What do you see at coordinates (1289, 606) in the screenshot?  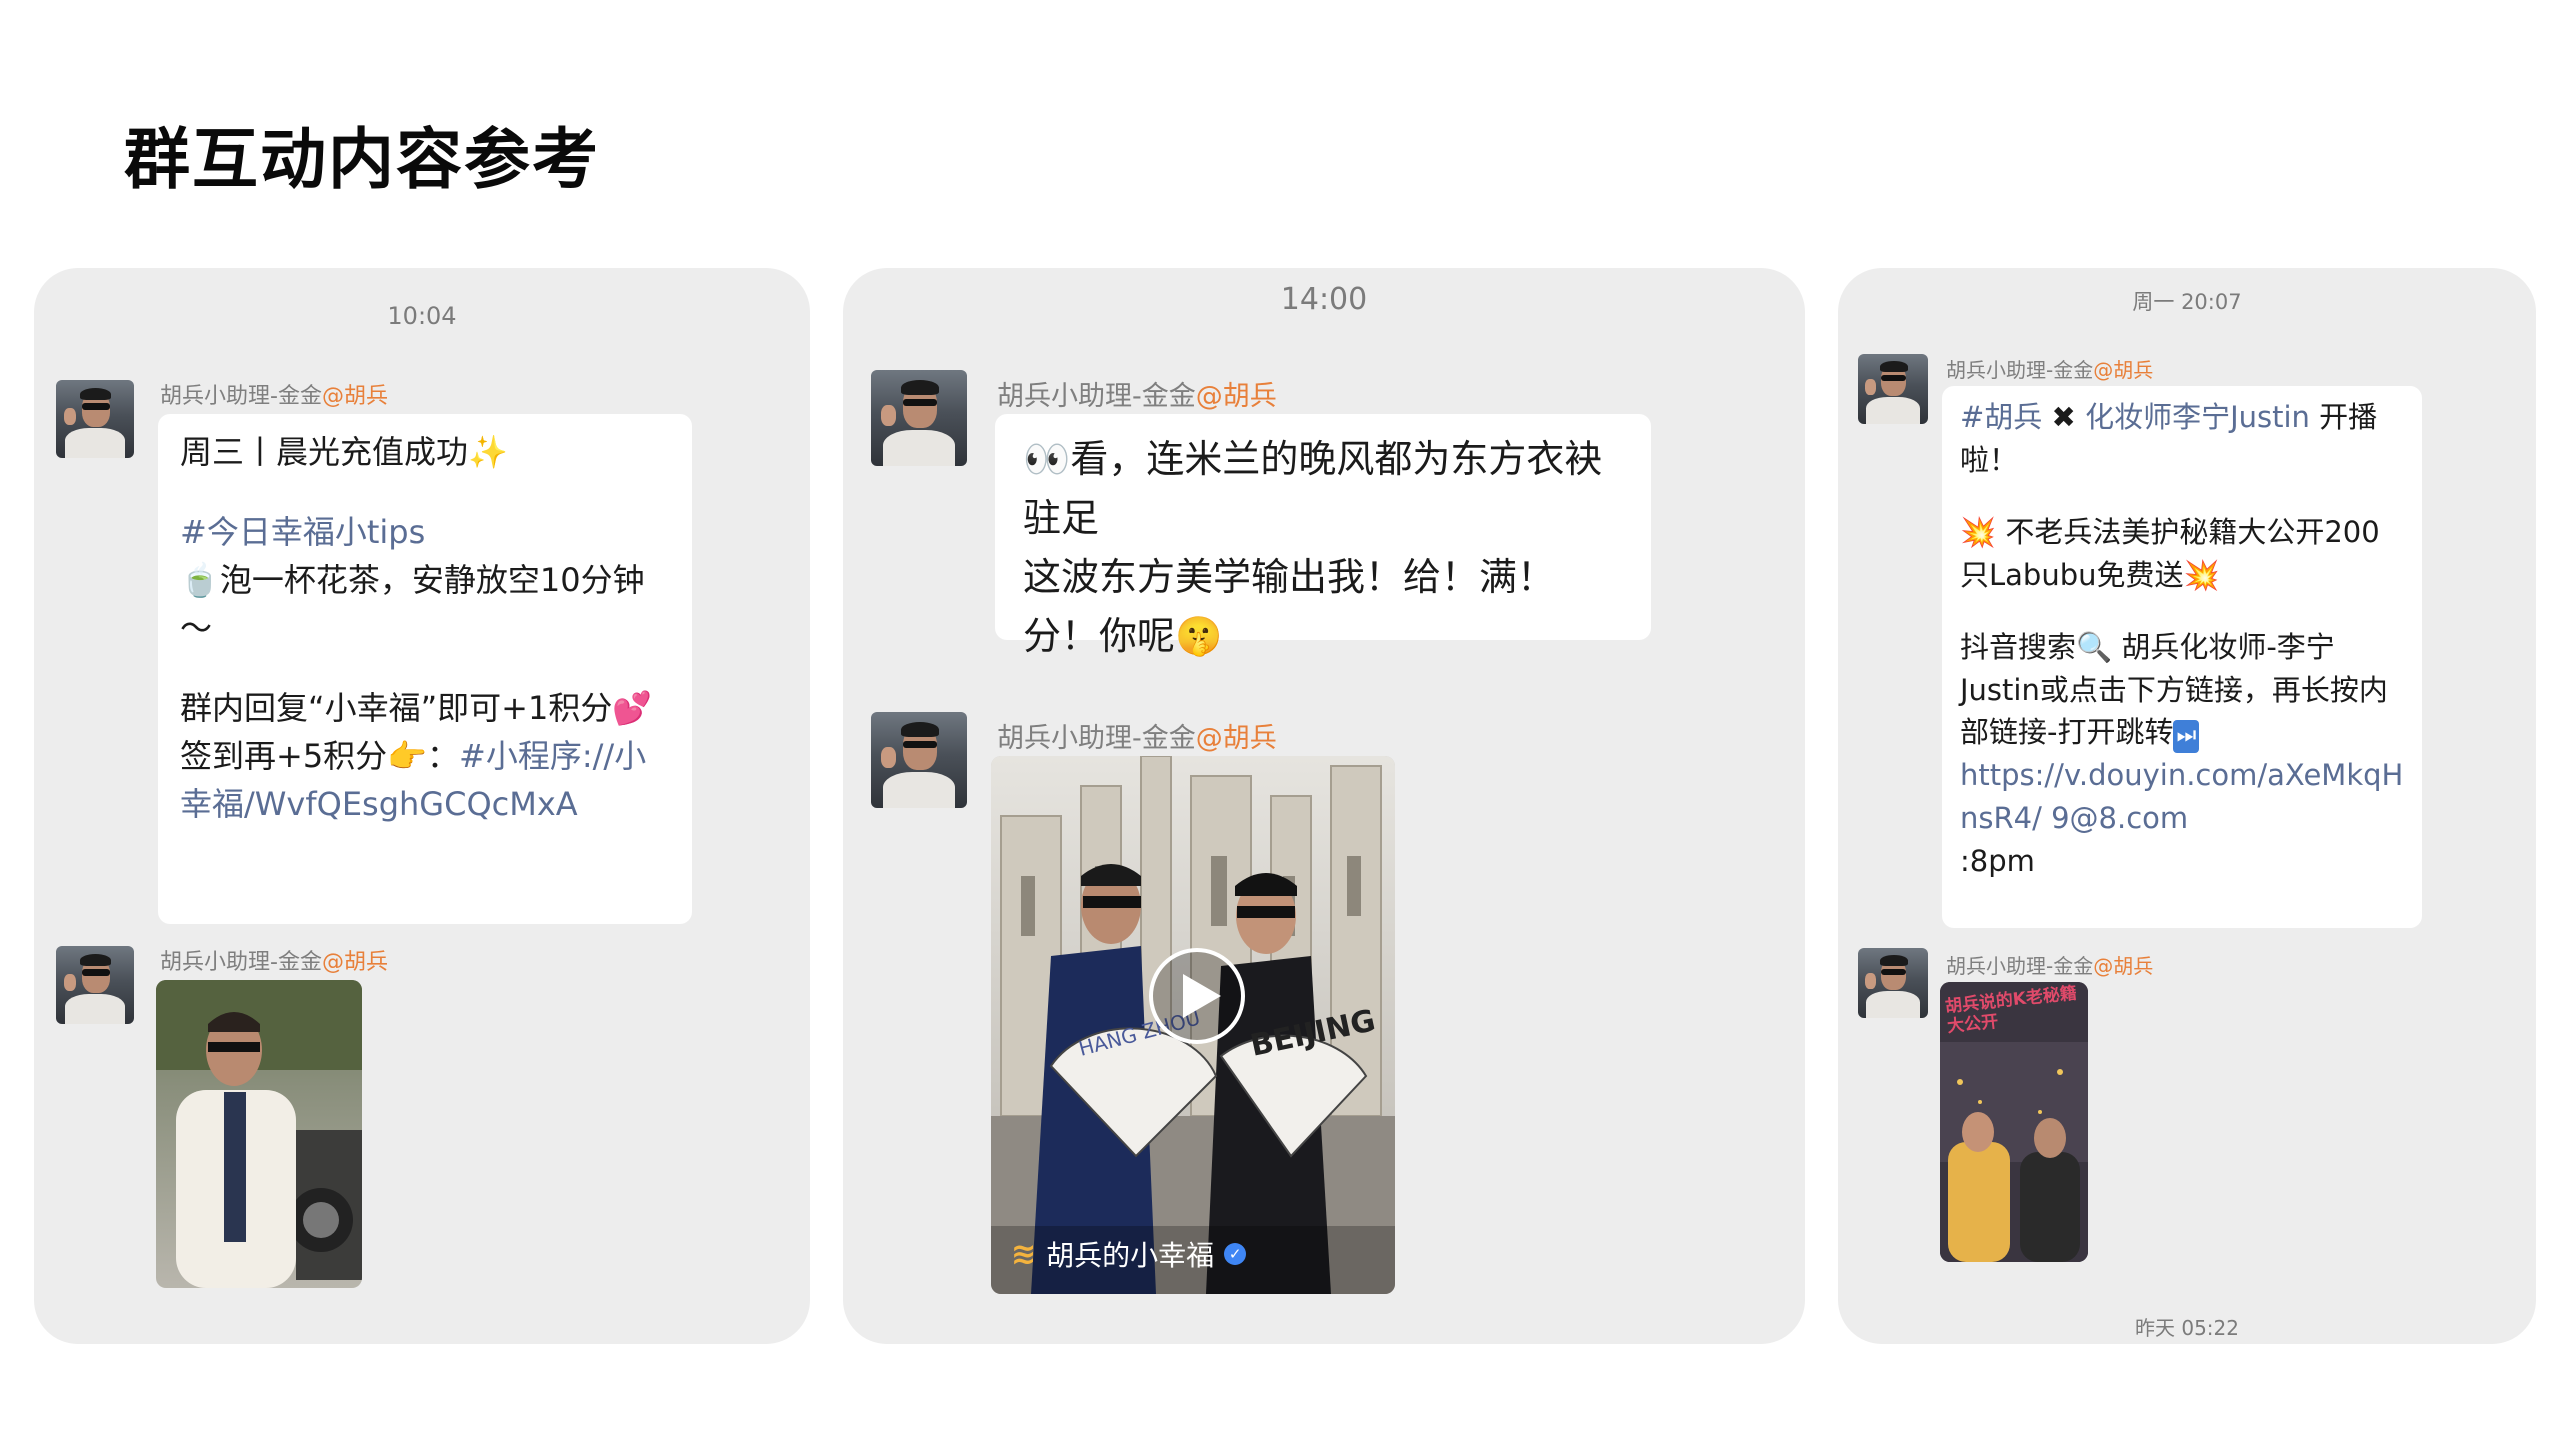 I see `message-text: 这波东方美学输出我！给！满！分！你呢` at bounding box center [1289, 606].